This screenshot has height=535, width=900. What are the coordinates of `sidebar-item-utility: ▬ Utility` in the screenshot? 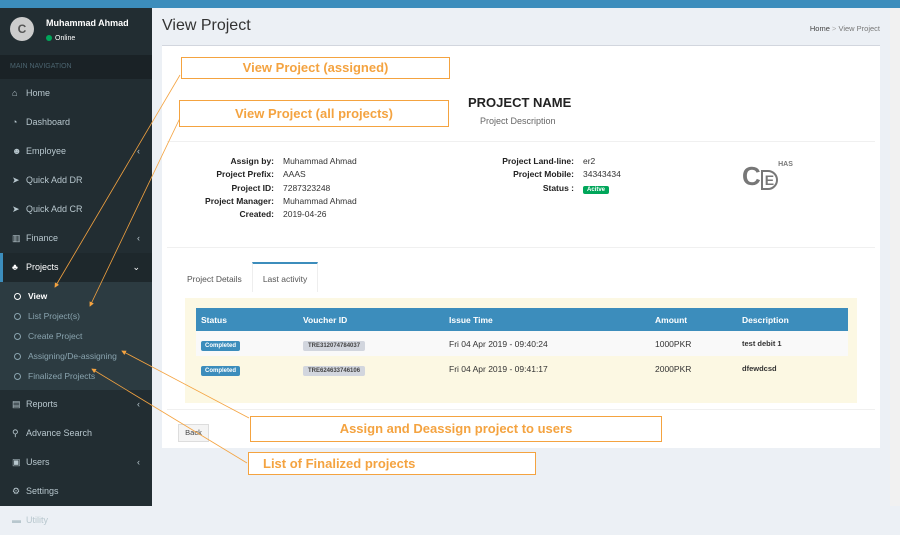 It's located at (76, 520).